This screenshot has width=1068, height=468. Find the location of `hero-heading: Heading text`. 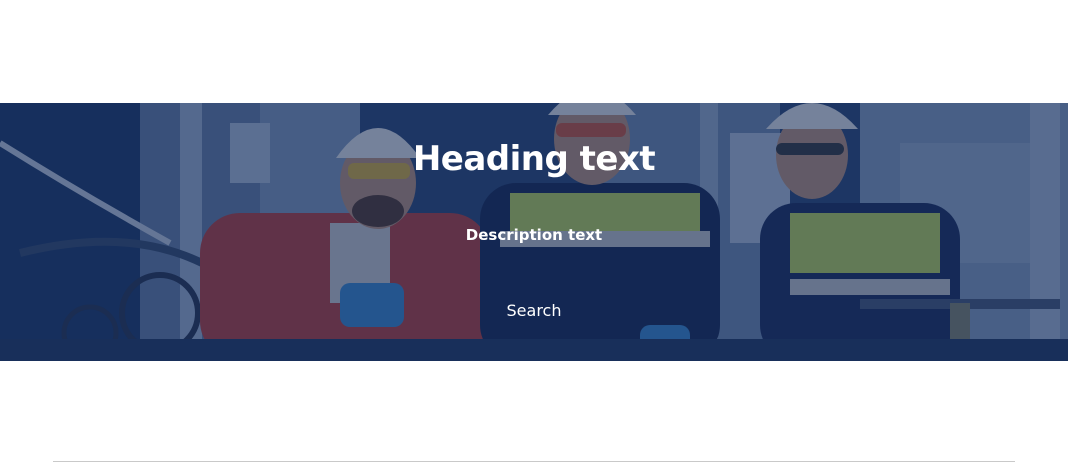

hero-heading: Heading text is located at coordinates (534, 159).